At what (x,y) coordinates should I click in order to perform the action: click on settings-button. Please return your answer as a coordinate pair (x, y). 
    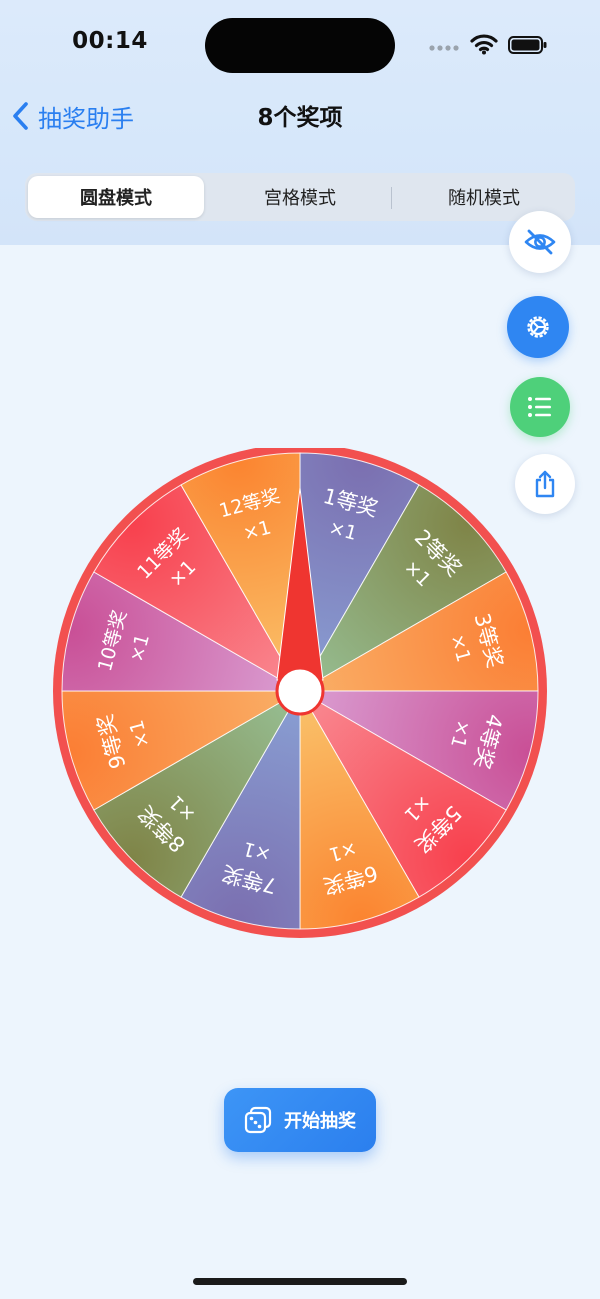
    Looking at the image, I should click on (538, 327).